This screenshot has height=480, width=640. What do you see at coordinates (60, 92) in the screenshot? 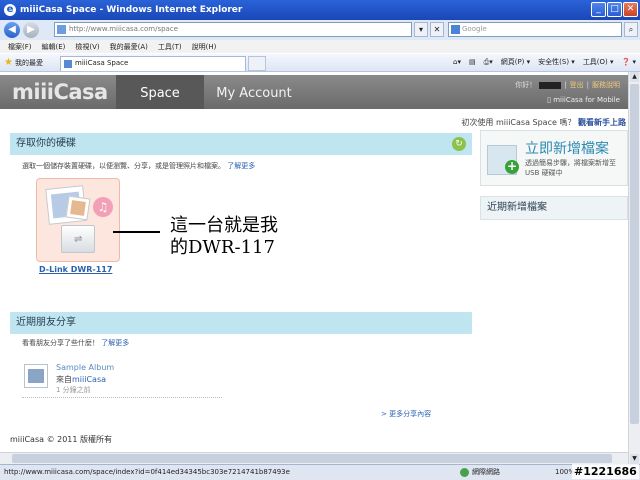
I see `site-logo: miiiCasa` at bounding box center [60, 92].